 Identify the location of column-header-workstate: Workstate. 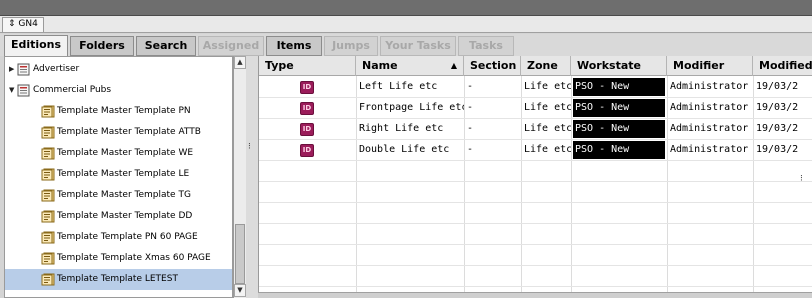
(619, 66).